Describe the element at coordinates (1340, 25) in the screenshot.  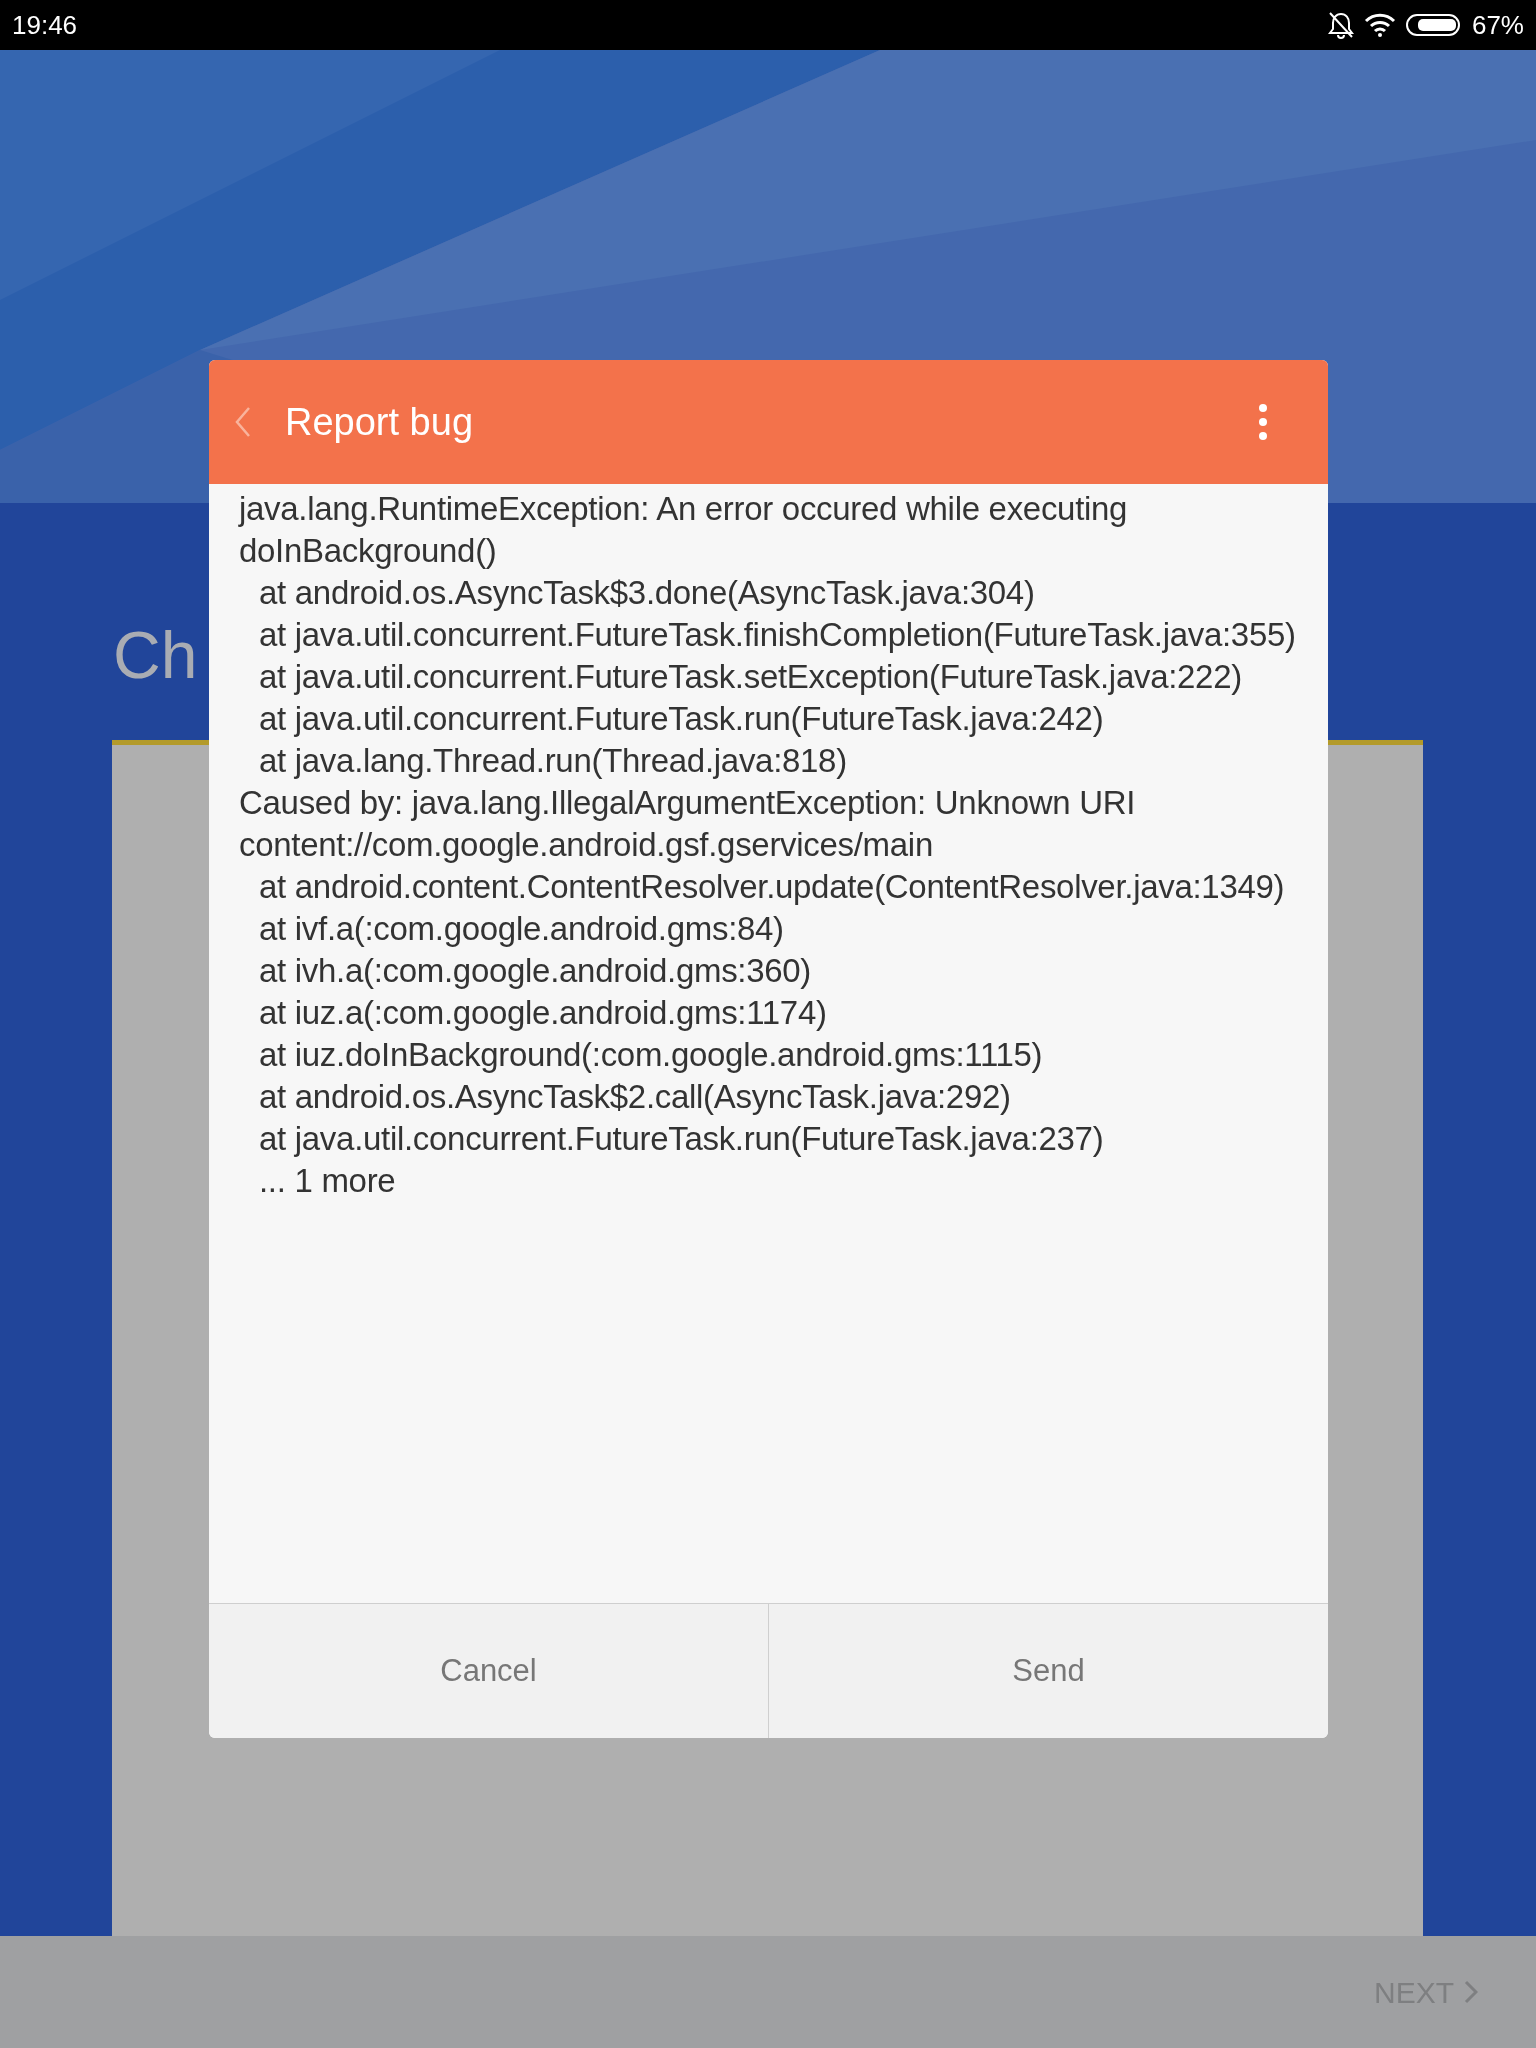
I see `bell-muted-icon` at that location.